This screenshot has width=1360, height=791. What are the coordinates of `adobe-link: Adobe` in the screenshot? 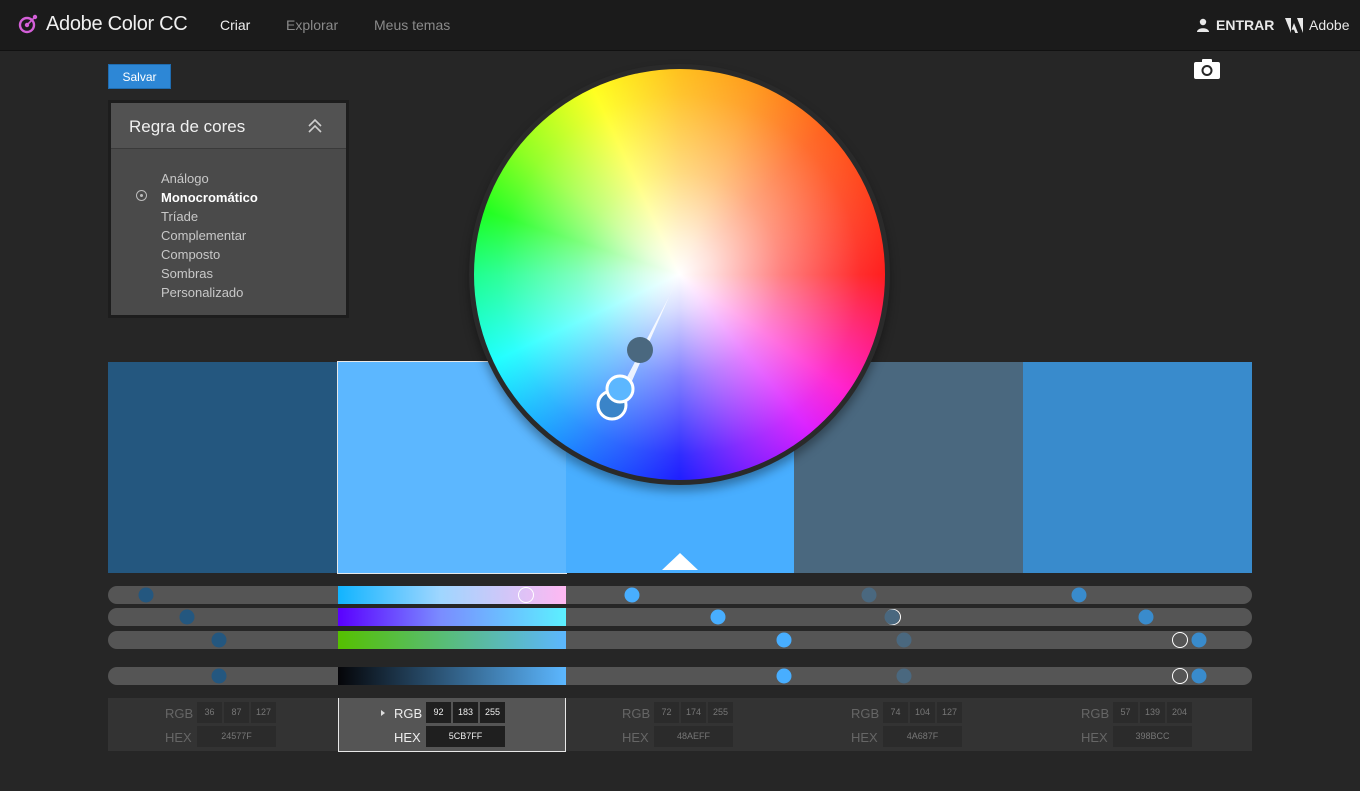 It's located at (1317, 25).